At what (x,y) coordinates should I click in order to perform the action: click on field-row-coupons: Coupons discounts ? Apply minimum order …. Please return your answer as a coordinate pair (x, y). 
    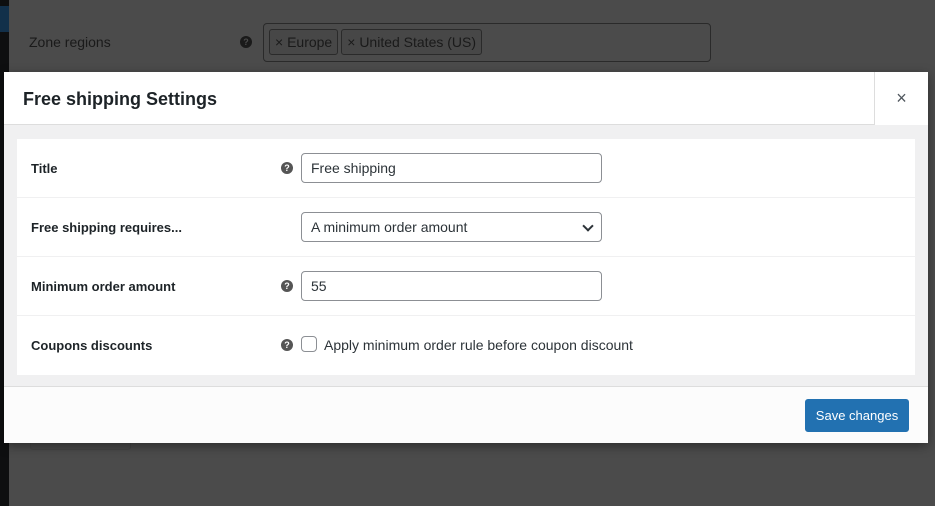
    Looking at the image, I should click on (466, 345).